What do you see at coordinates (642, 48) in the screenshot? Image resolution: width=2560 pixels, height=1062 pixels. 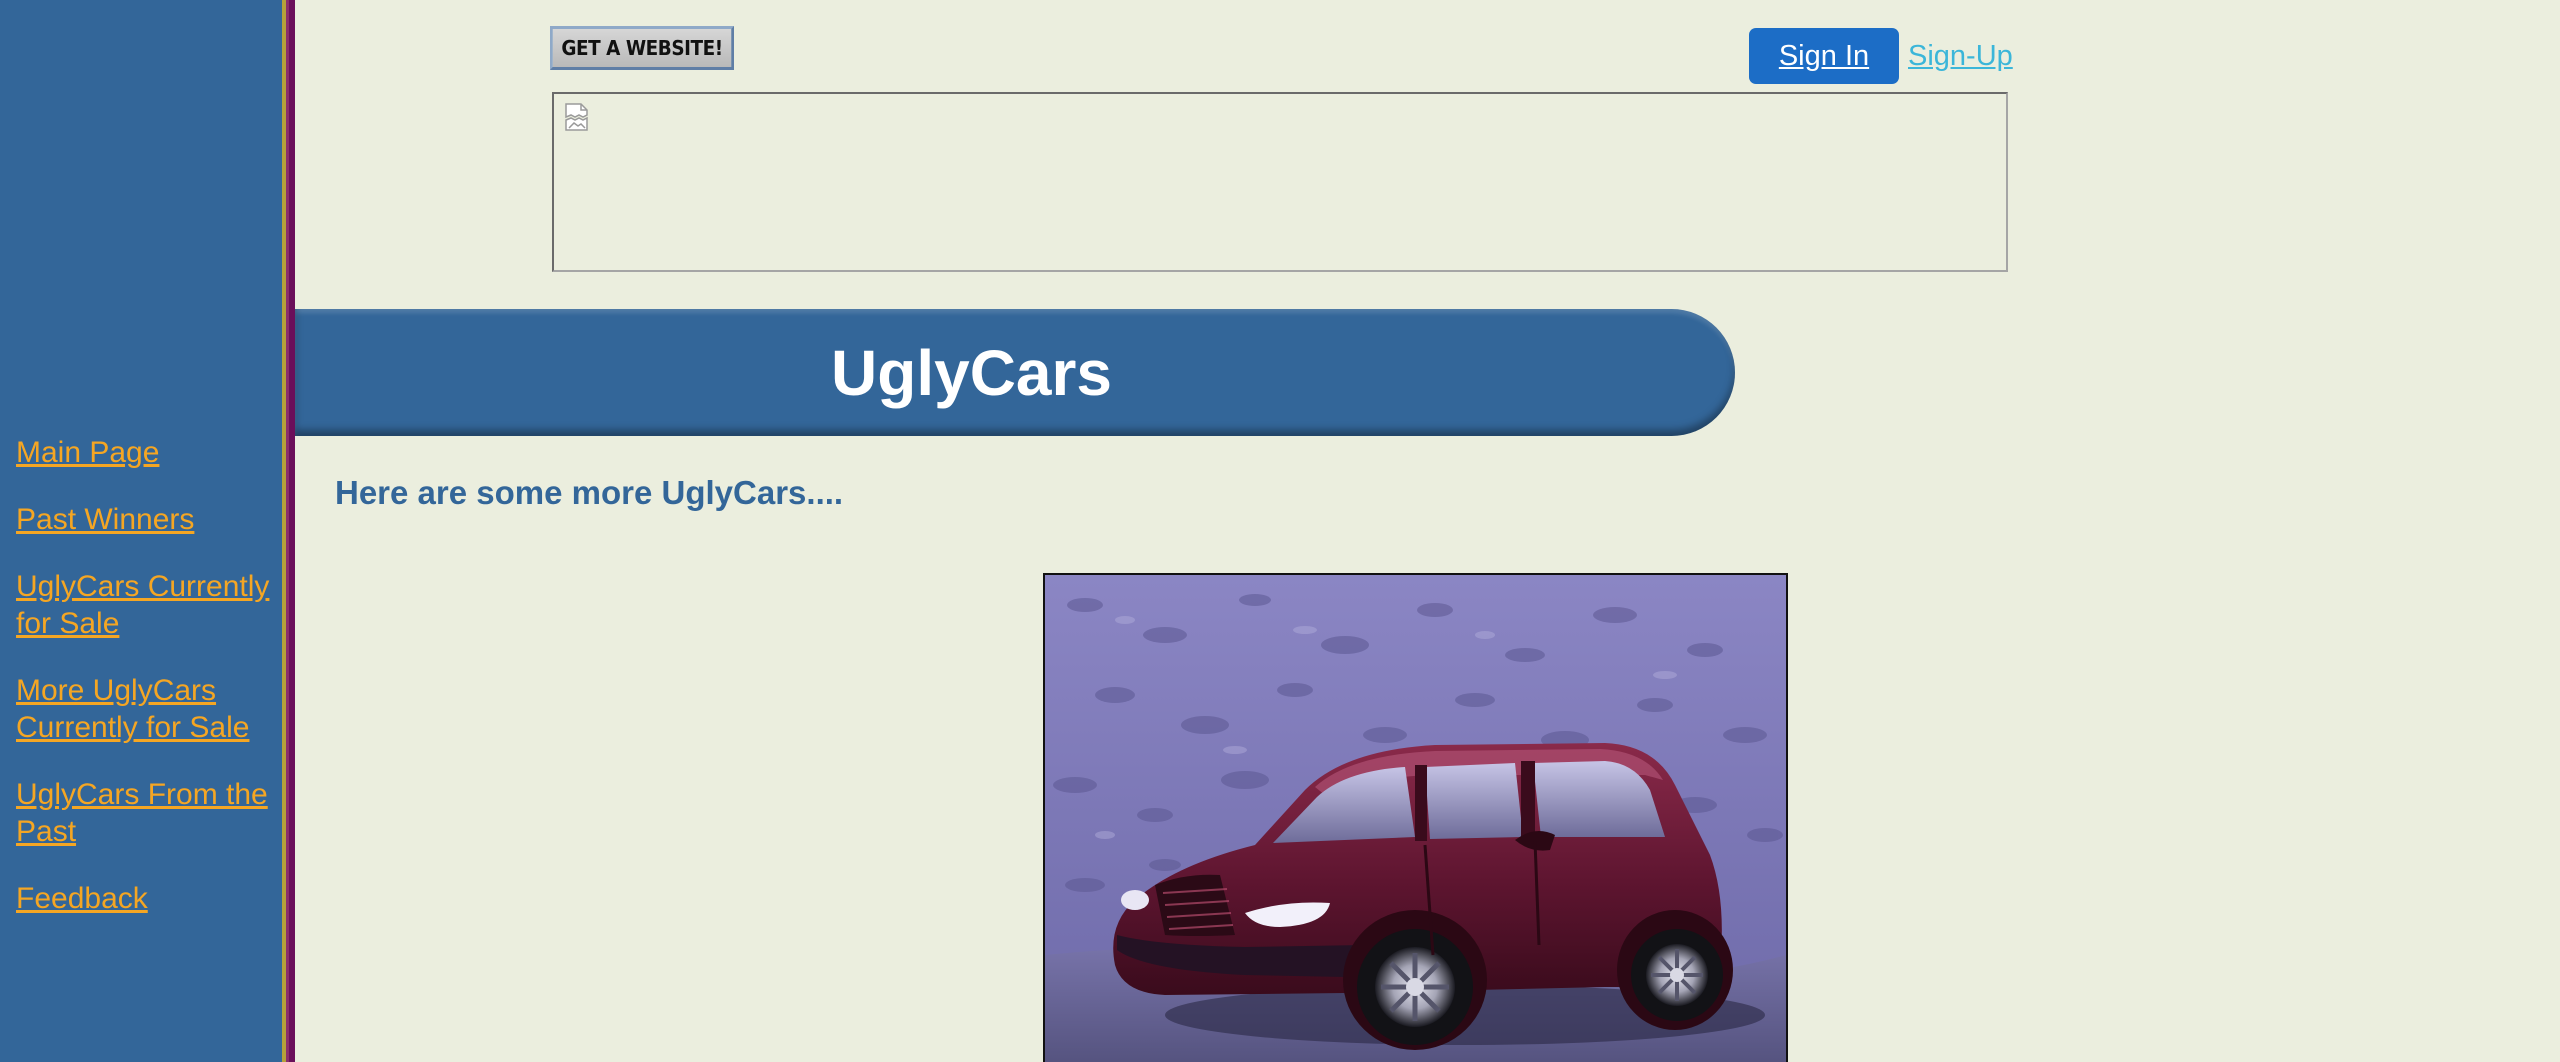 I see `get-a-website-button: GET A WEBSITE!` at bounding box center [642, 48].